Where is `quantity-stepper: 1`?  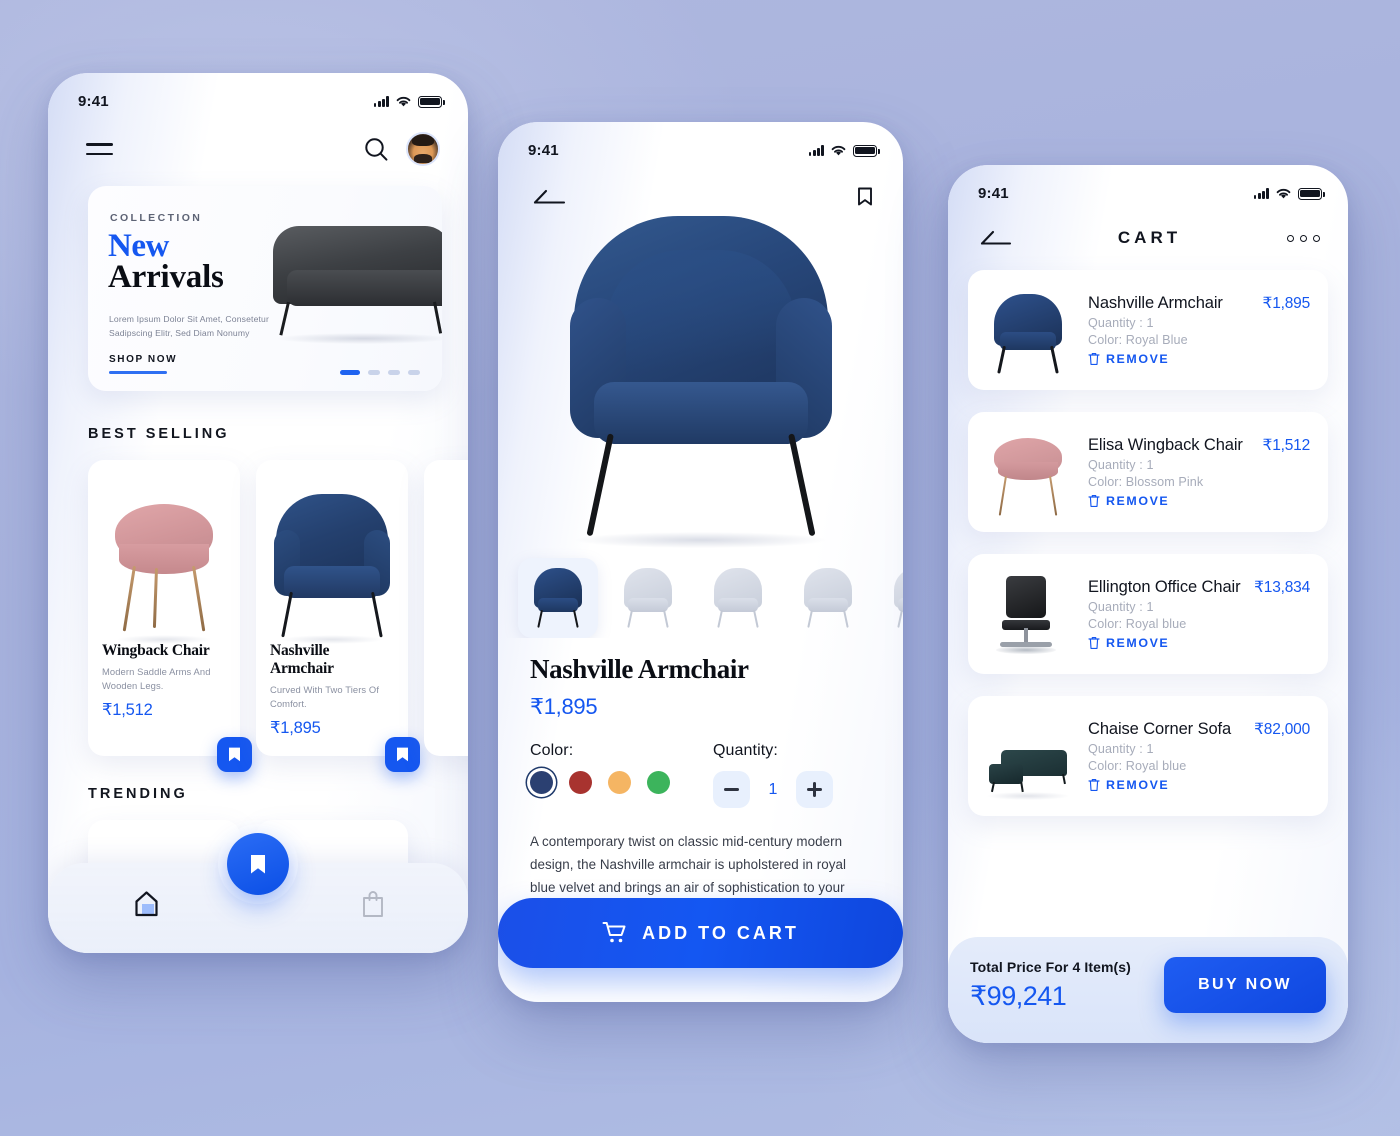 quantity-stepper: 1 is located at coordinates (793, 789).